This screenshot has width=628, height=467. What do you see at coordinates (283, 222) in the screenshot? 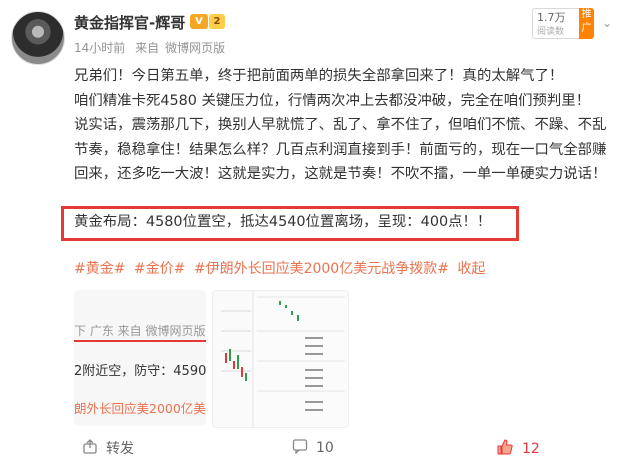
I see `highlight-text: 黄金布局：4580位置空，抵达4540位置离场，呈现：400点！！` at bounding box center [283, 222].